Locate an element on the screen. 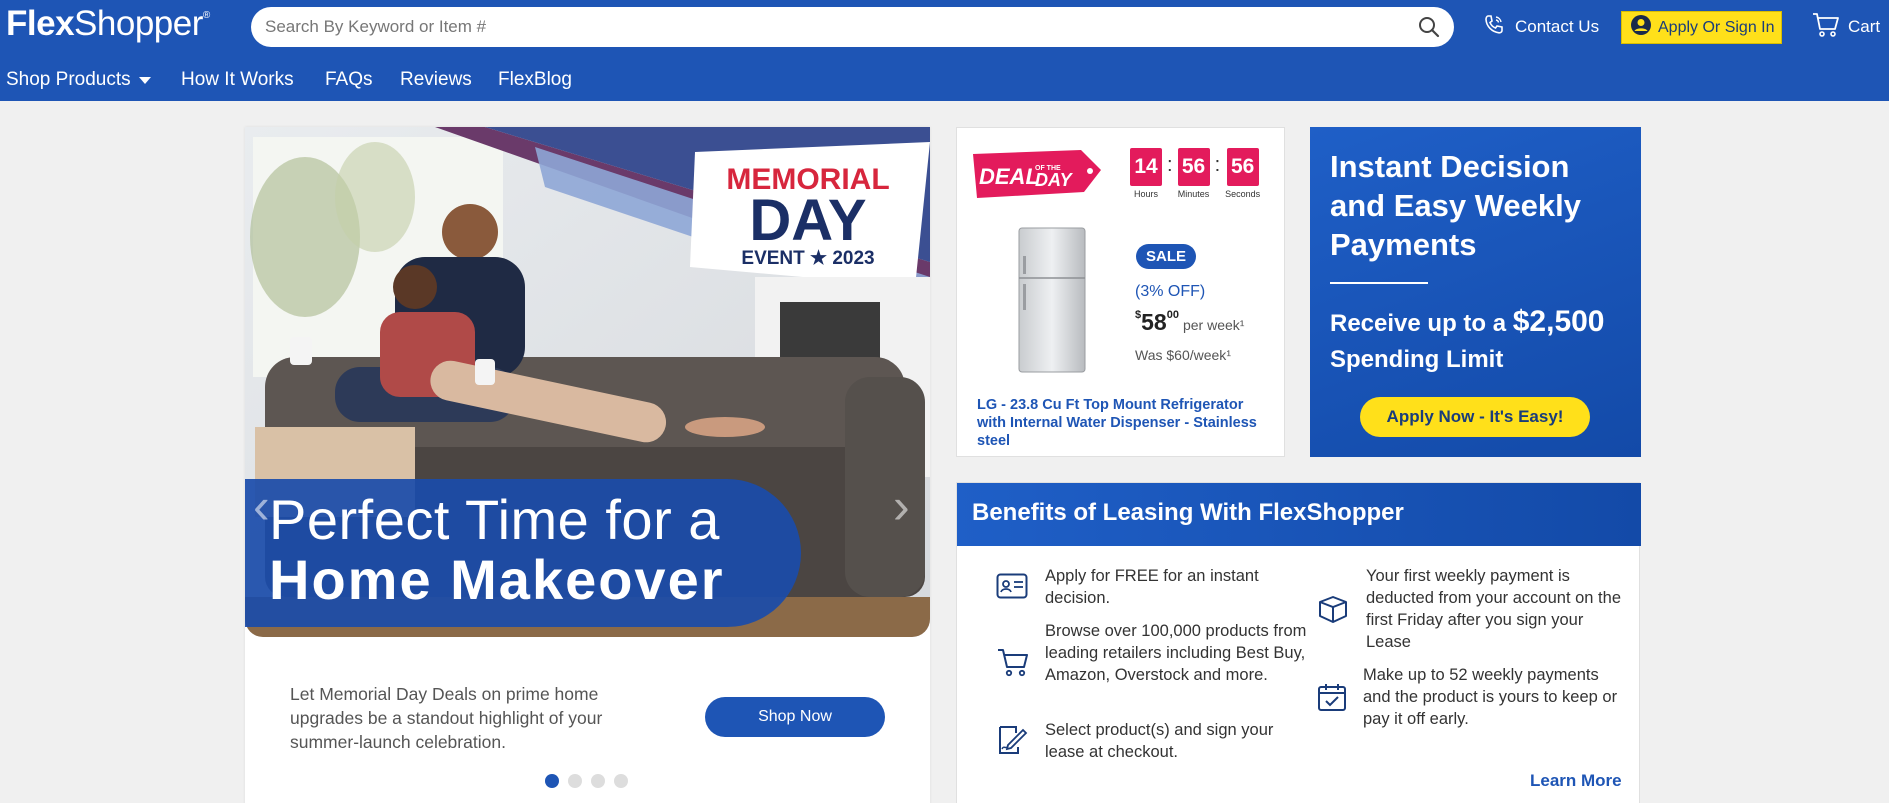 Image resolution: width=1889 pixels, height=803 pixels. search-bar is located at coordinates (852, 27).